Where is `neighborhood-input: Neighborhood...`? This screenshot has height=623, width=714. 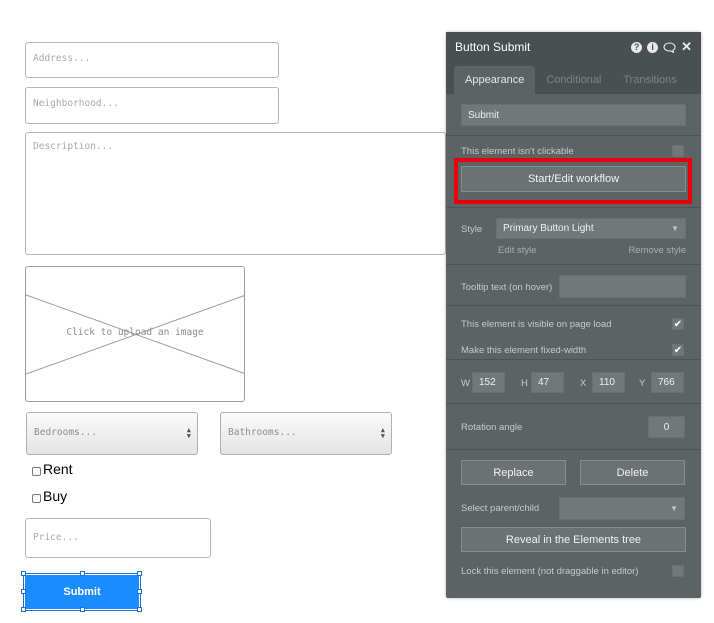
neighborhood-input: Neighborhood... is located at coordinates (152, 105).